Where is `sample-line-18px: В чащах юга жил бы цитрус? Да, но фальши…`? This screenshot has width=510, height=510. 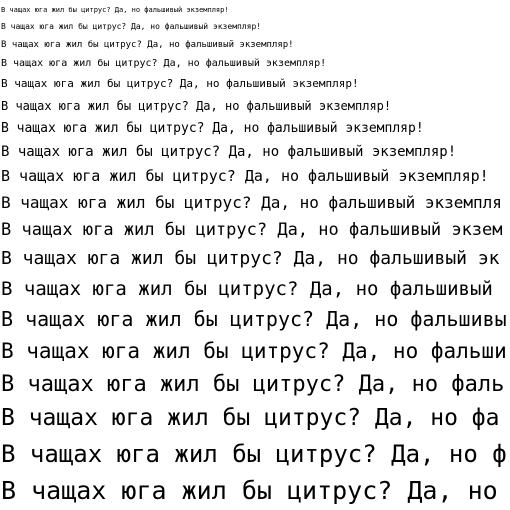 sample-line-18px: В чащах юга жил бы цитрус? Да, но фальши… is located at coordinates (250, 259).